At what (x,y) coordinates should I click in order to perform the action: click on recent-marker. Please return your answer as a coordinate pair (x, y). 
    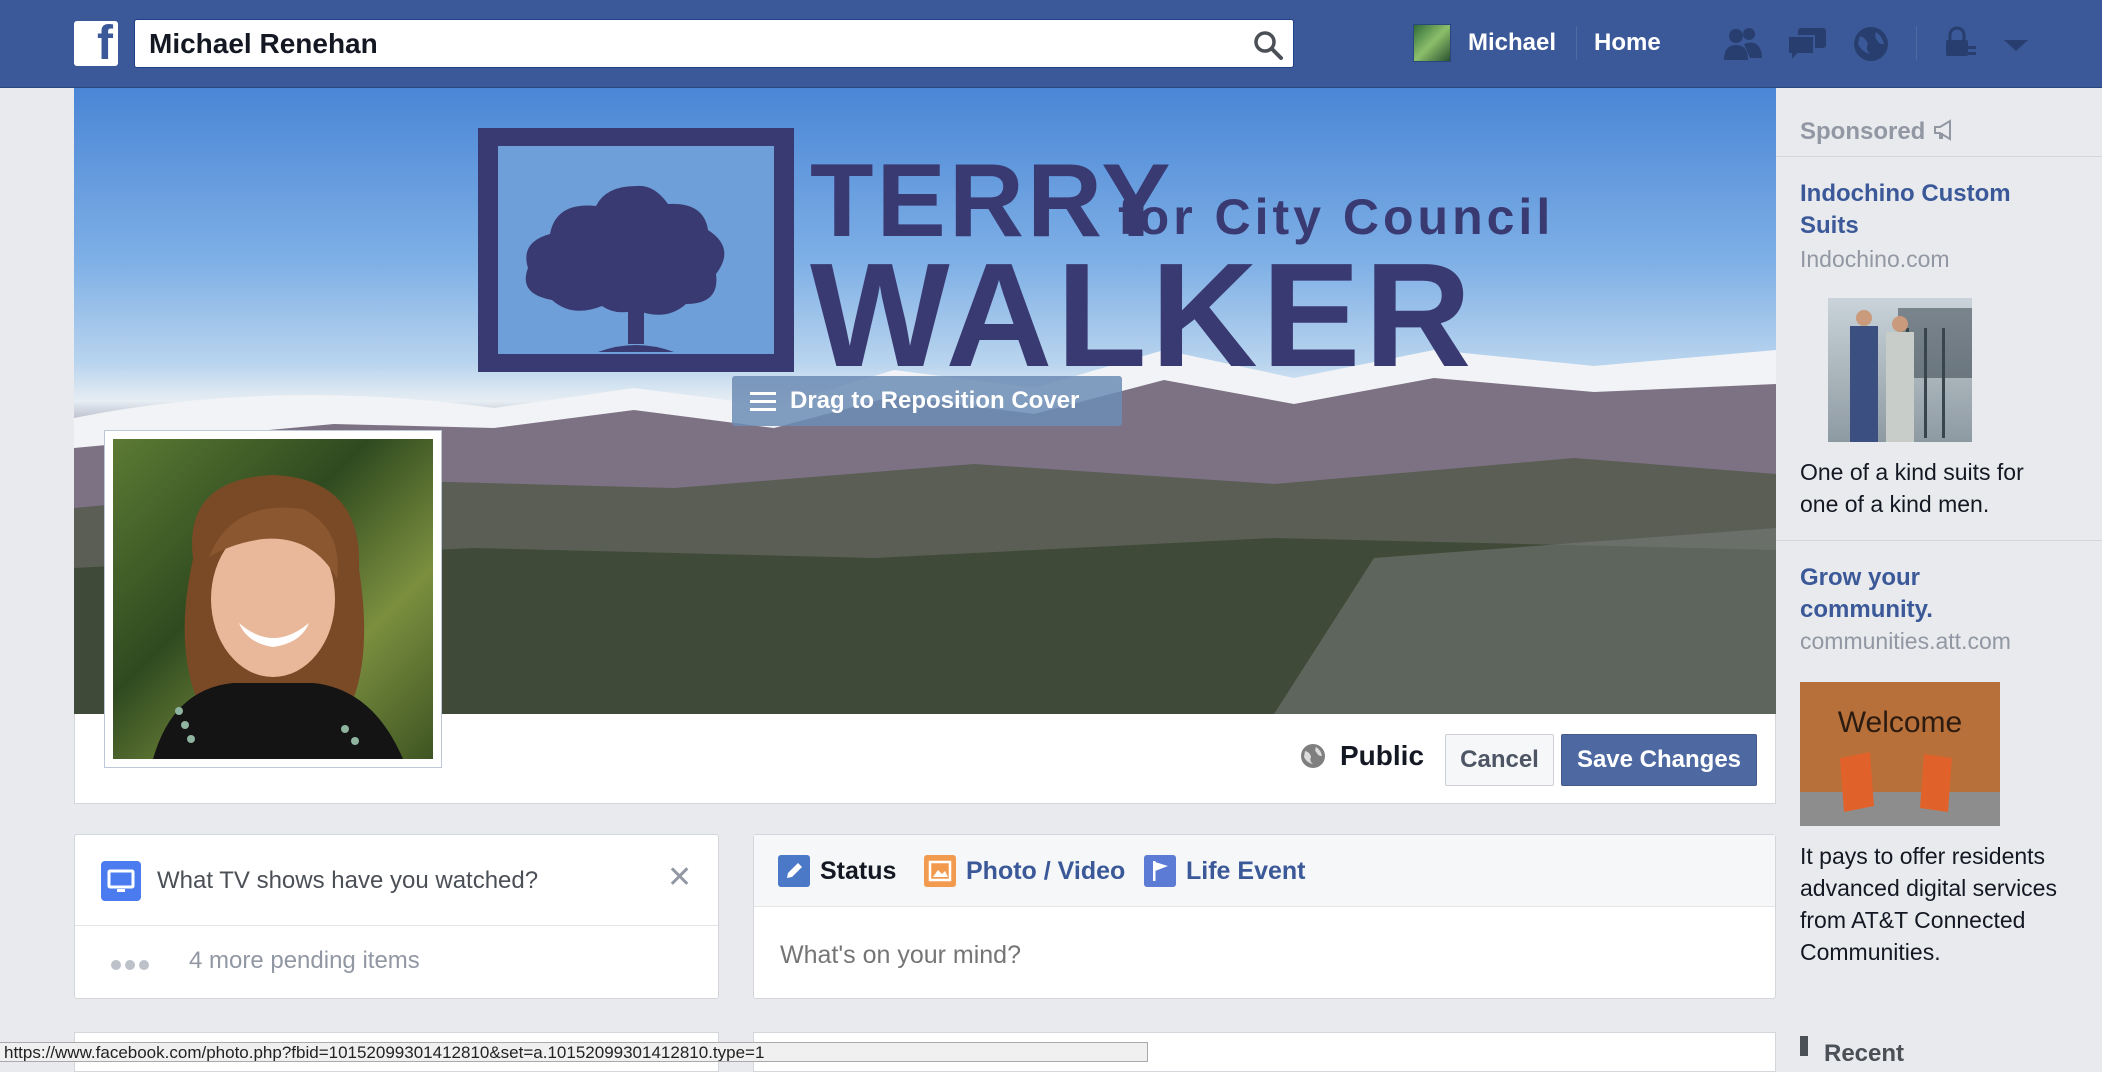
    Looking at the image, I should click on (1804, 1046).